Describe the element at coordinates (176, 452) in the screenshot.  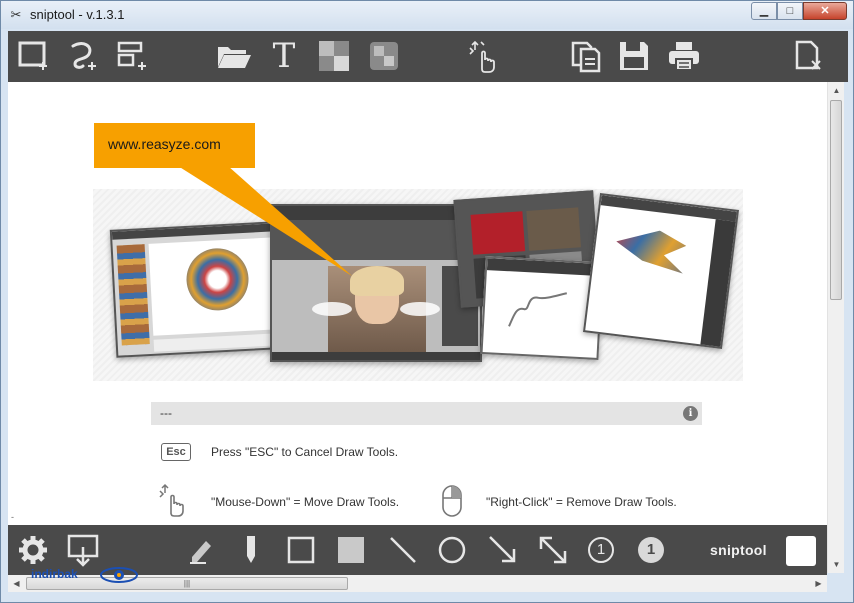
I see `esc-key-icon: Esc` at that location.